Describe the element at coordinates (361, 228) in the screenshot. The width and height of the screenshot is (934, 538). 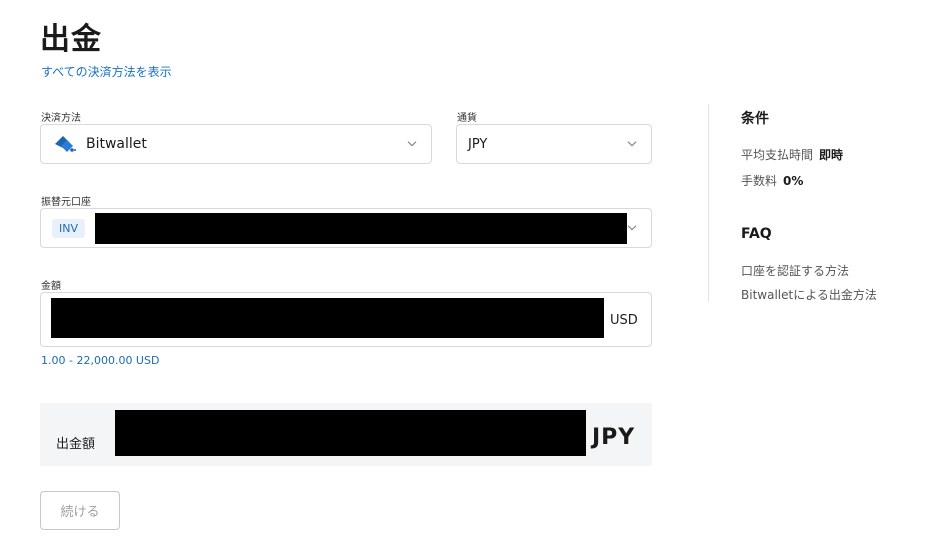
I see `redacted-account-number` at that location.